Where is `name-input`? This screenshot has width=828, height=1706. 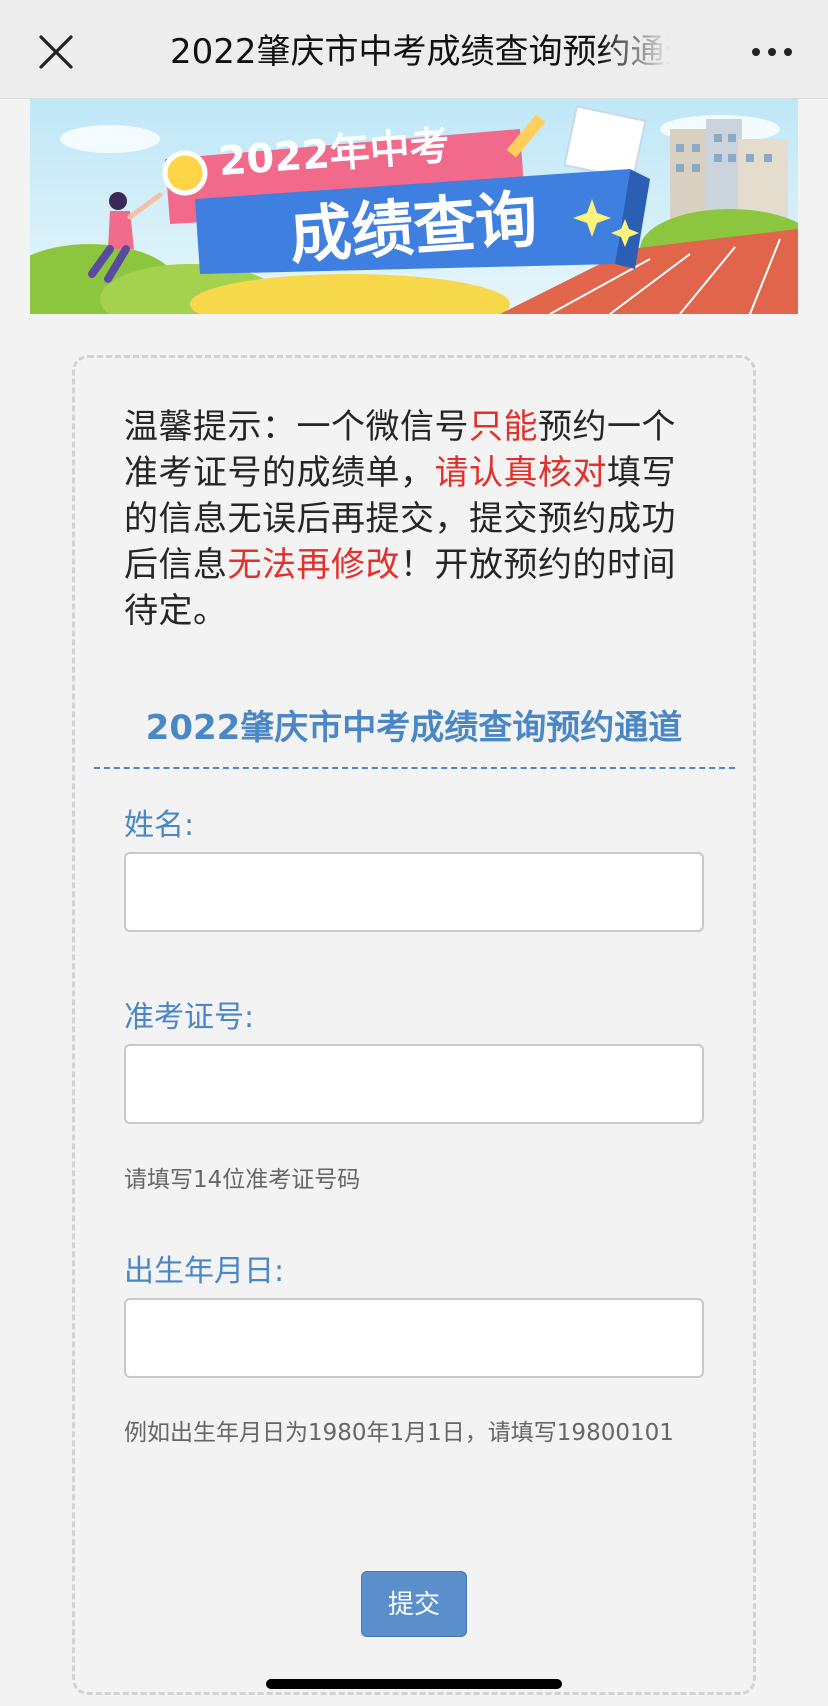
name-input is located at coordinates (414, 892).